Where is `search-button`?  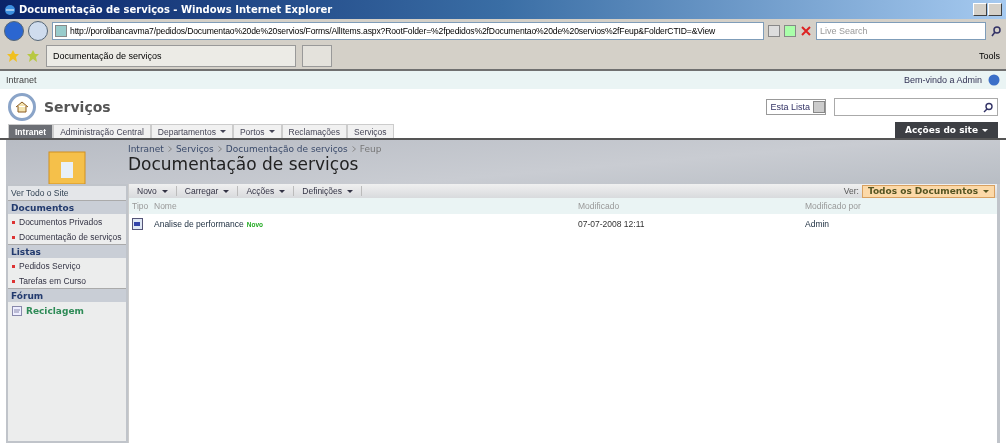 search-button is located at coordinates (996, 31).